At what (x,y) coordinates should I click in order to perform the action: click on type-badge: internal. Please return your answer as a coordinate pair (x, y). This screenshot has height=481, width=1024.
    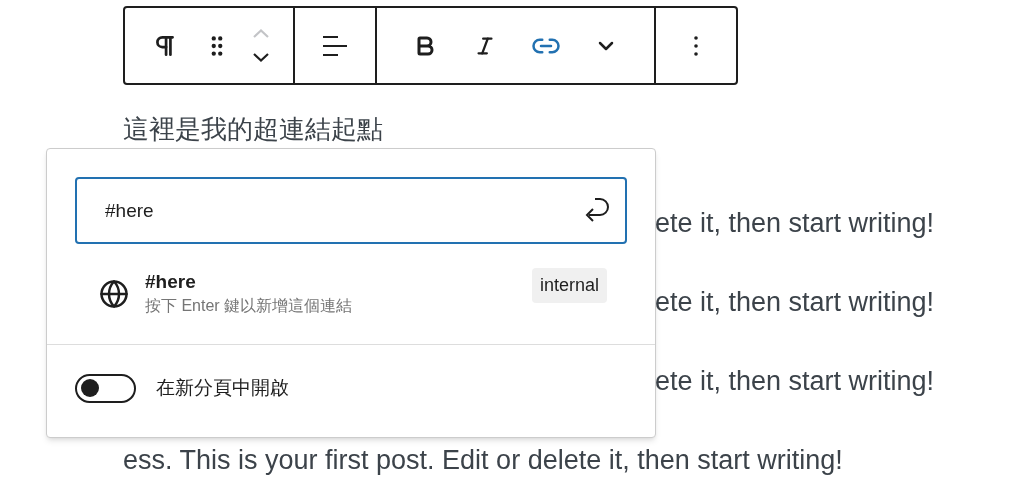
    Looking at the image, I should click on (569, 285).